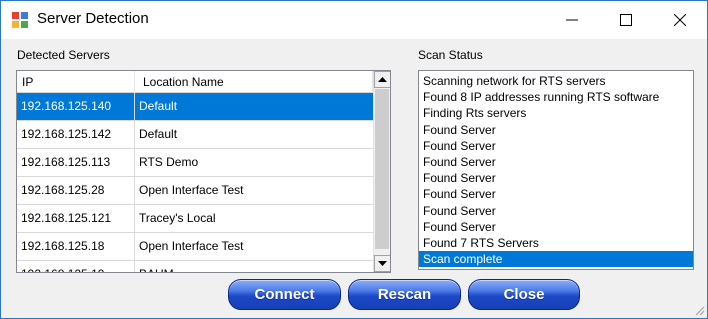  I want to click on ip-cell: 192.168.125.18, so click(76, 246).